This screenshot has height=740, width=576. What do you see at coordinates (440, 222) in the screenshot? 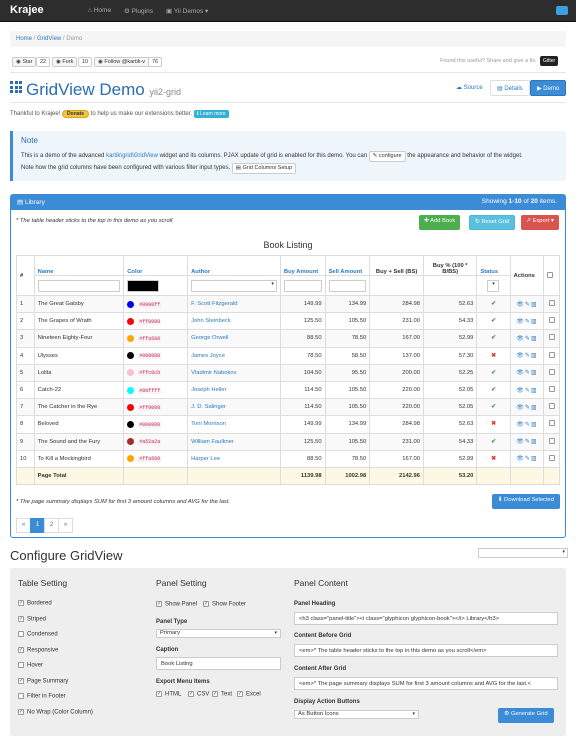
I see `add-book-button: ✚ Add Book` at bounding box center [440, 222].